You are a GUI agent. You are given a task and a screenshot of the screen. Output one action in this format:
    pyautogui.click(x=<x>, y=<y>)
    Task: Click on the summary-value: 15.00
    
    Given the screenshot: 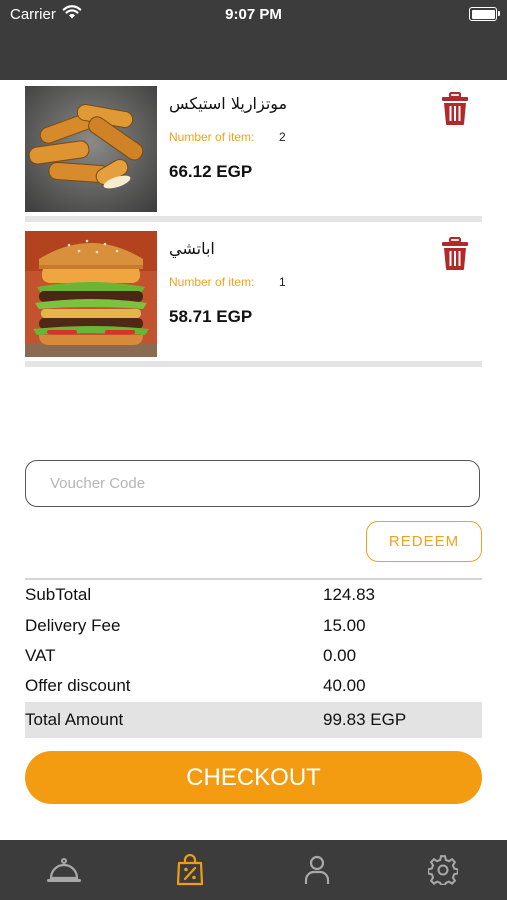 What is the action you would take?
    pyautogui.click(x=344, y=625)
    